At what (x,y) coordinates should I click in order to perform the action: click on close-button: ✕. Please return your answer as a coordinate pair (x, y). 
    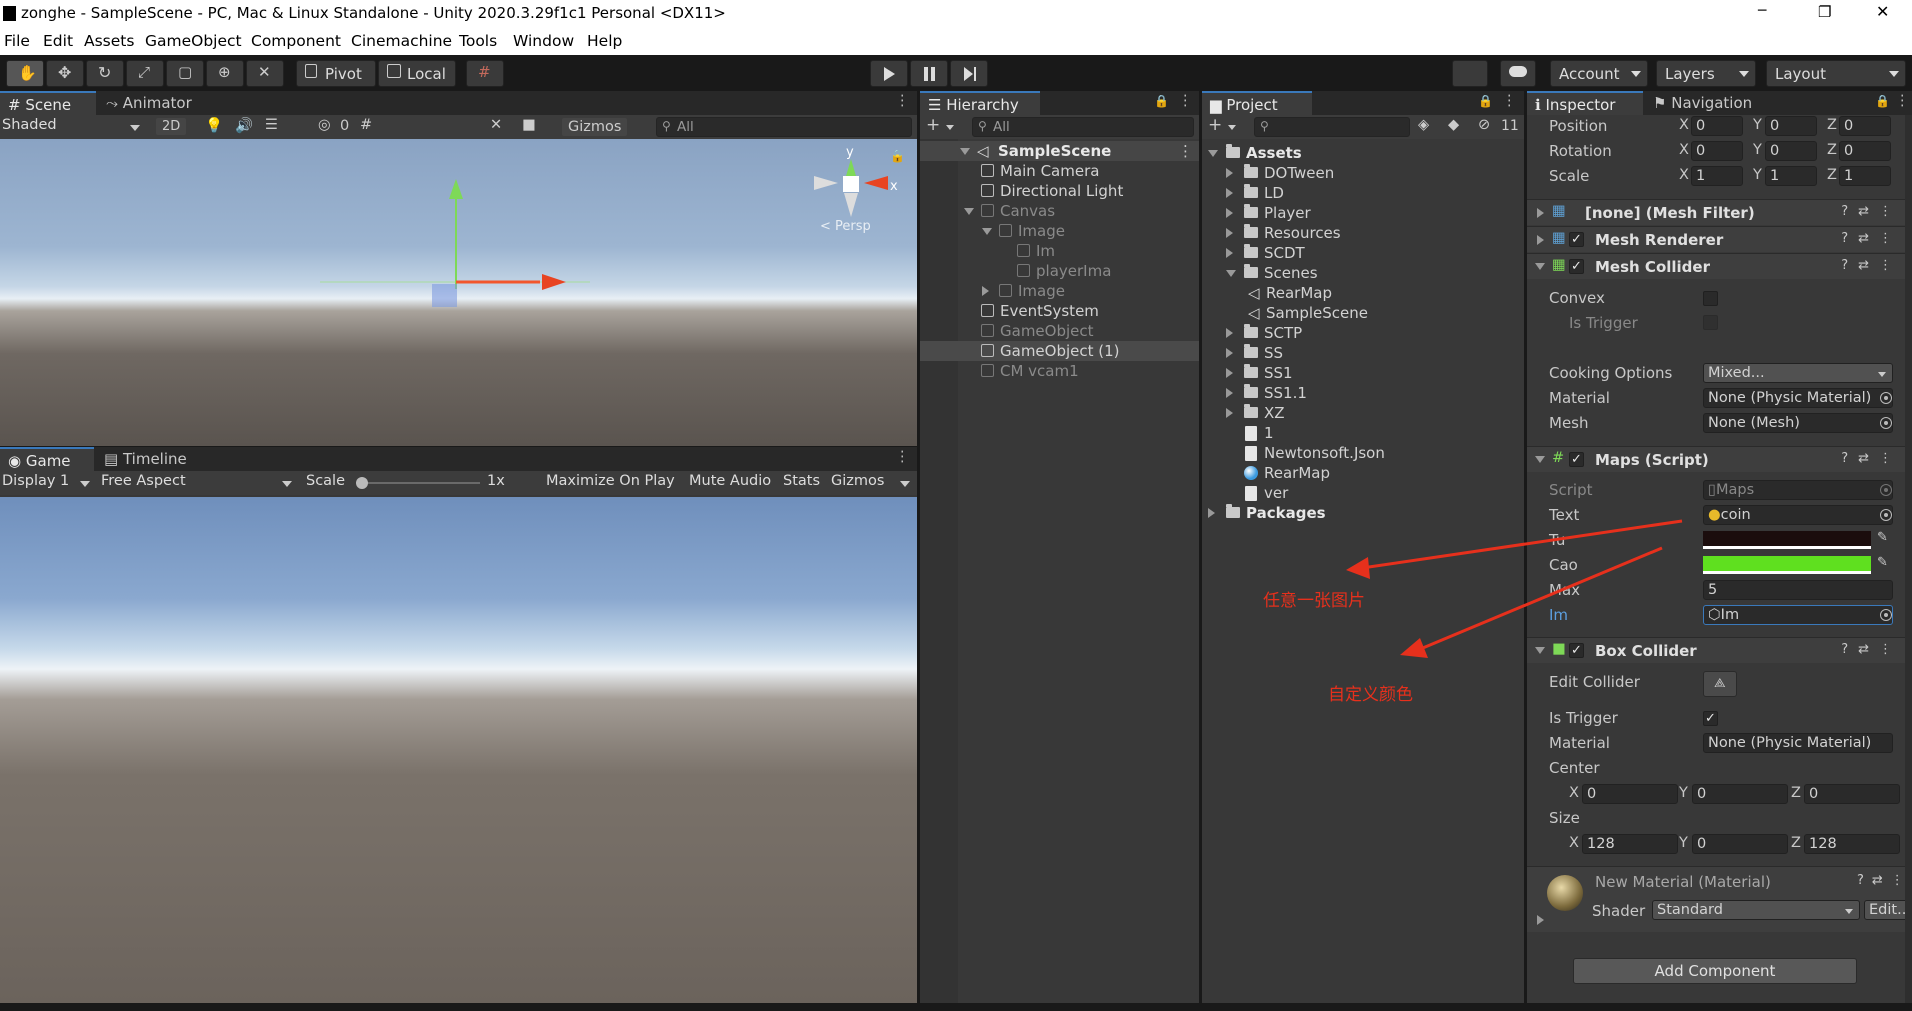
    Looking at the image, I should click on (1882, 11).